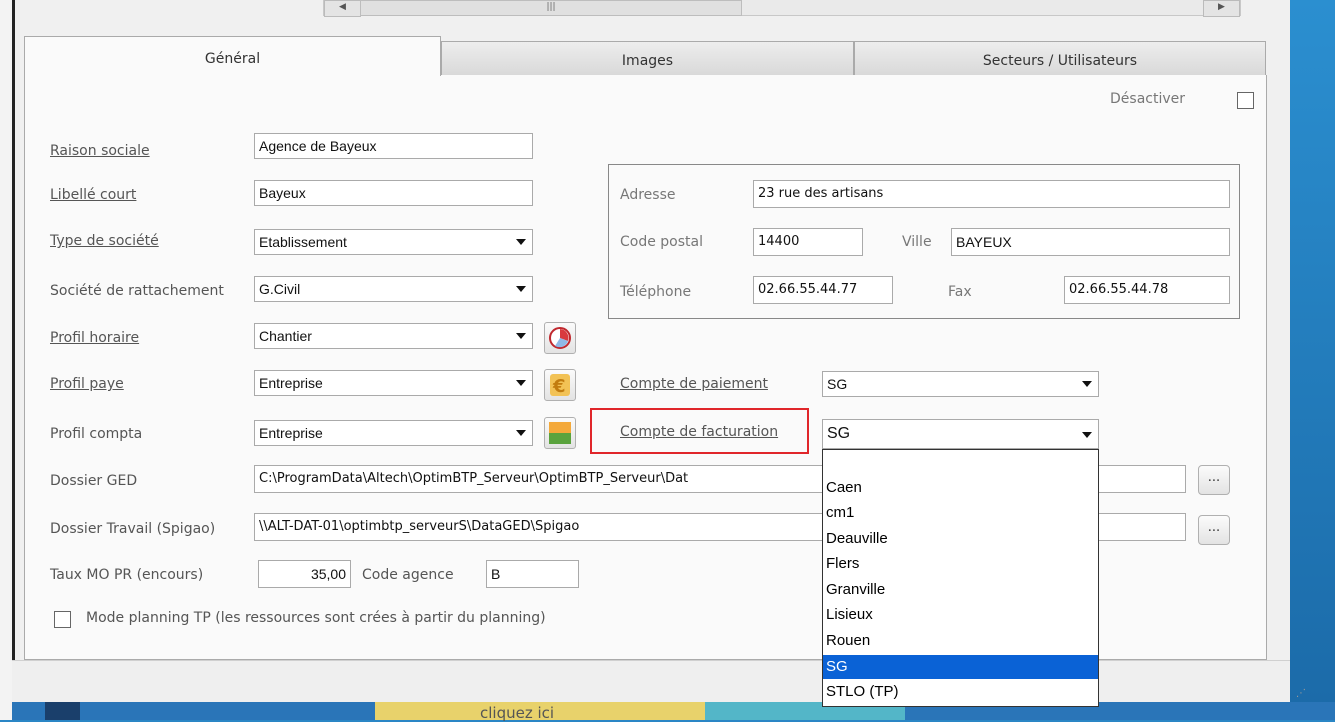  I want to click on telephone-label: Téléphone, so click(656, 292).